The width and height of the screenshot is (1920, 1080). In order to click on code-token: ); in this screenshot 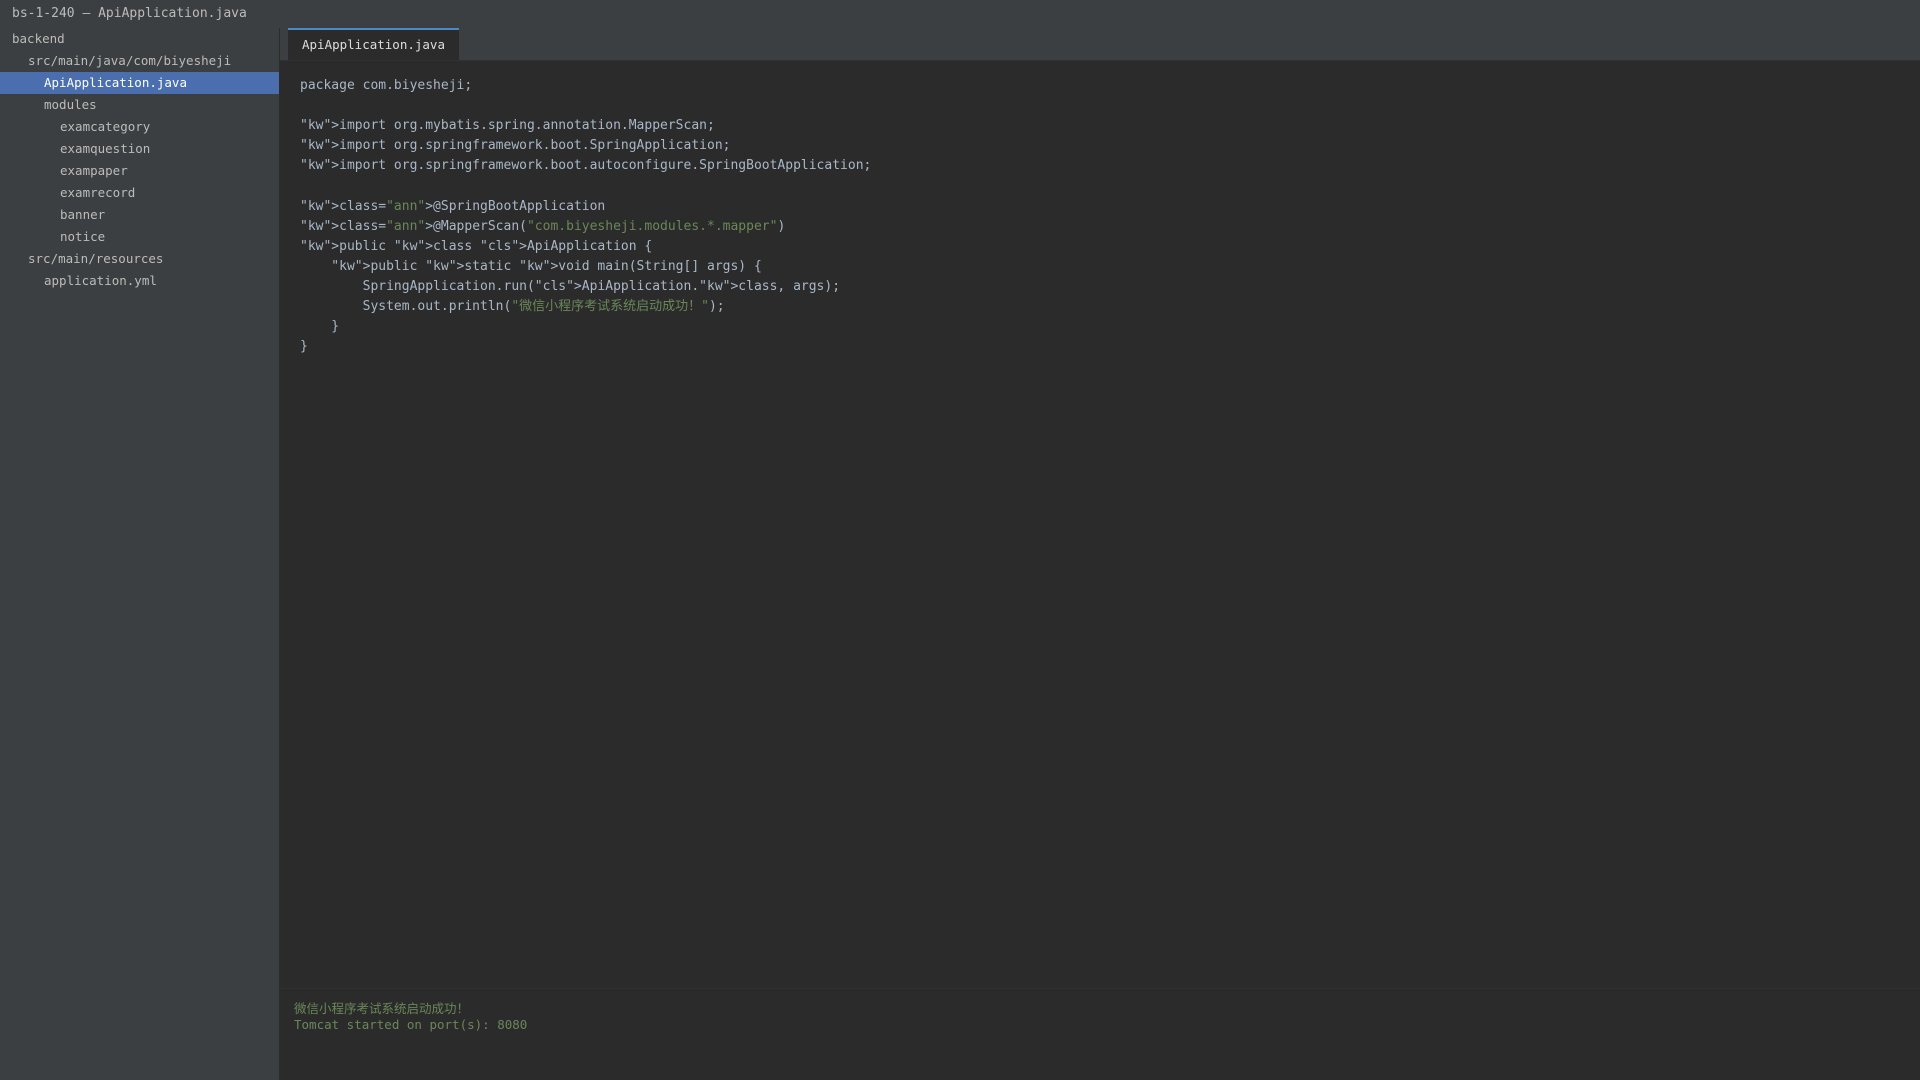, I will do `click(716, 307)`.